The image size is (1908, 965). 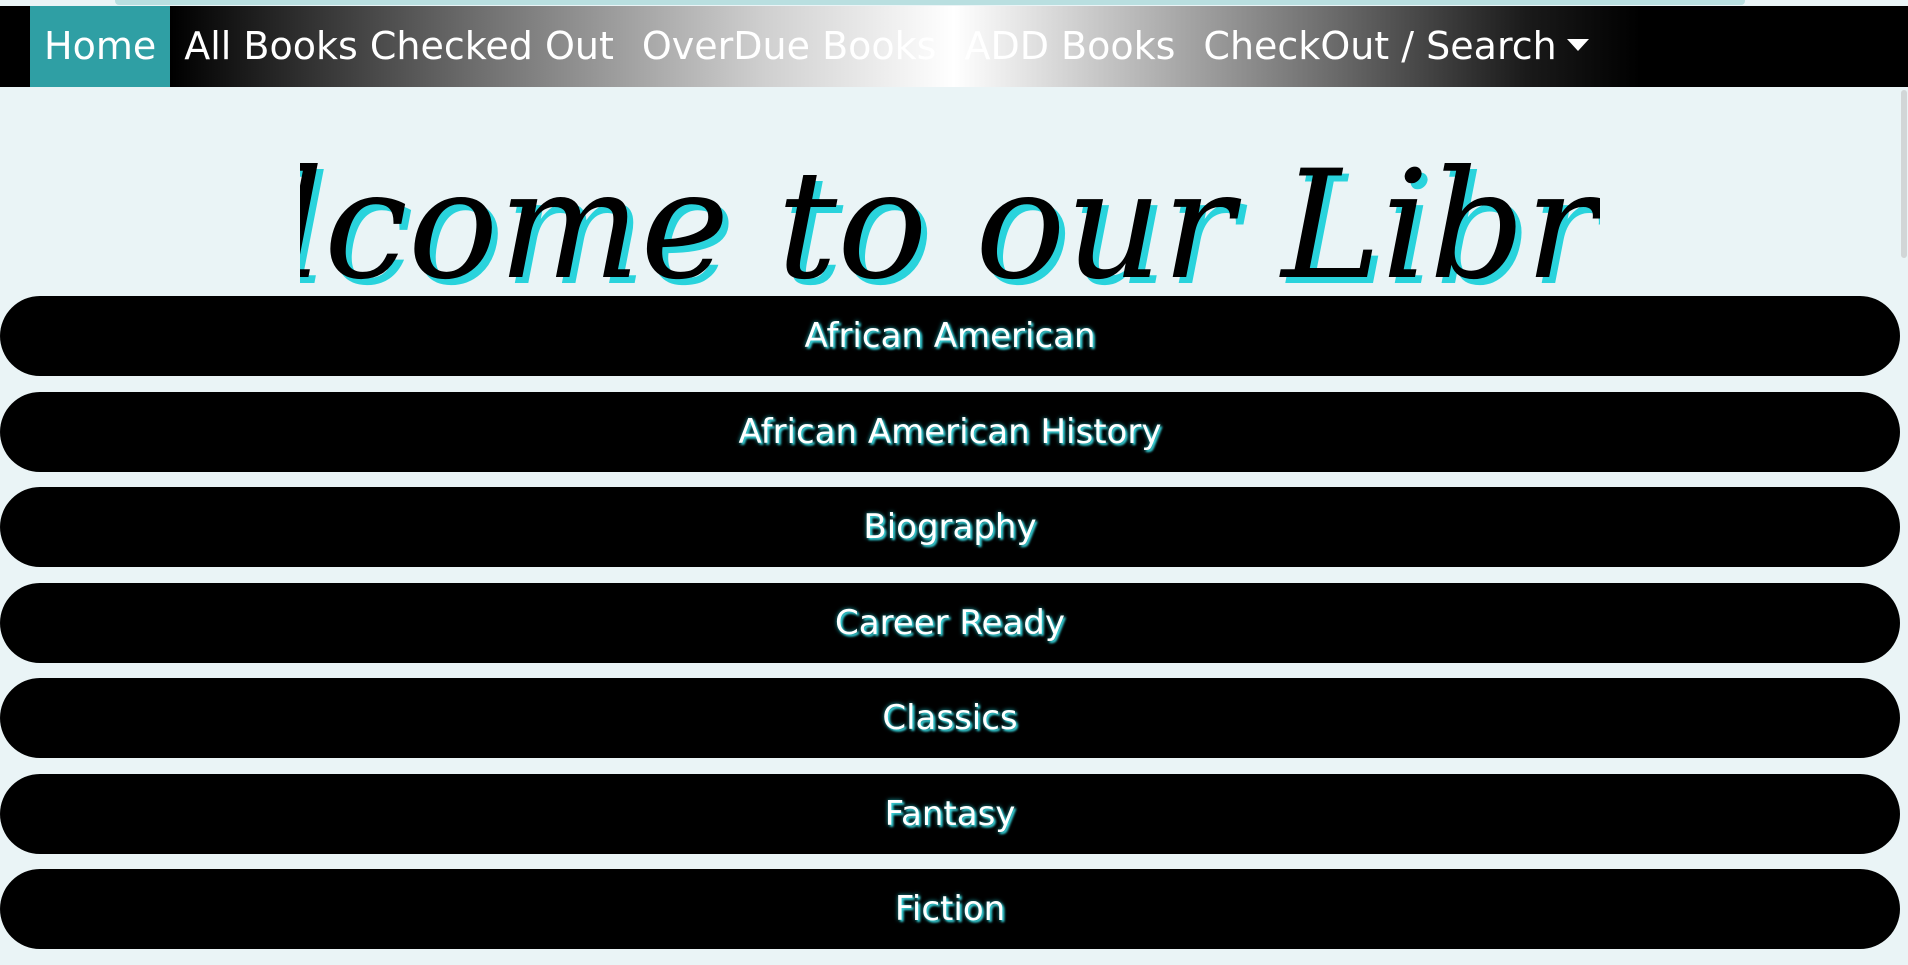 What do you see at coordinates (100, 46) in the screenshot?
I see `nav-home: Home` at bounding box center [100, 46].